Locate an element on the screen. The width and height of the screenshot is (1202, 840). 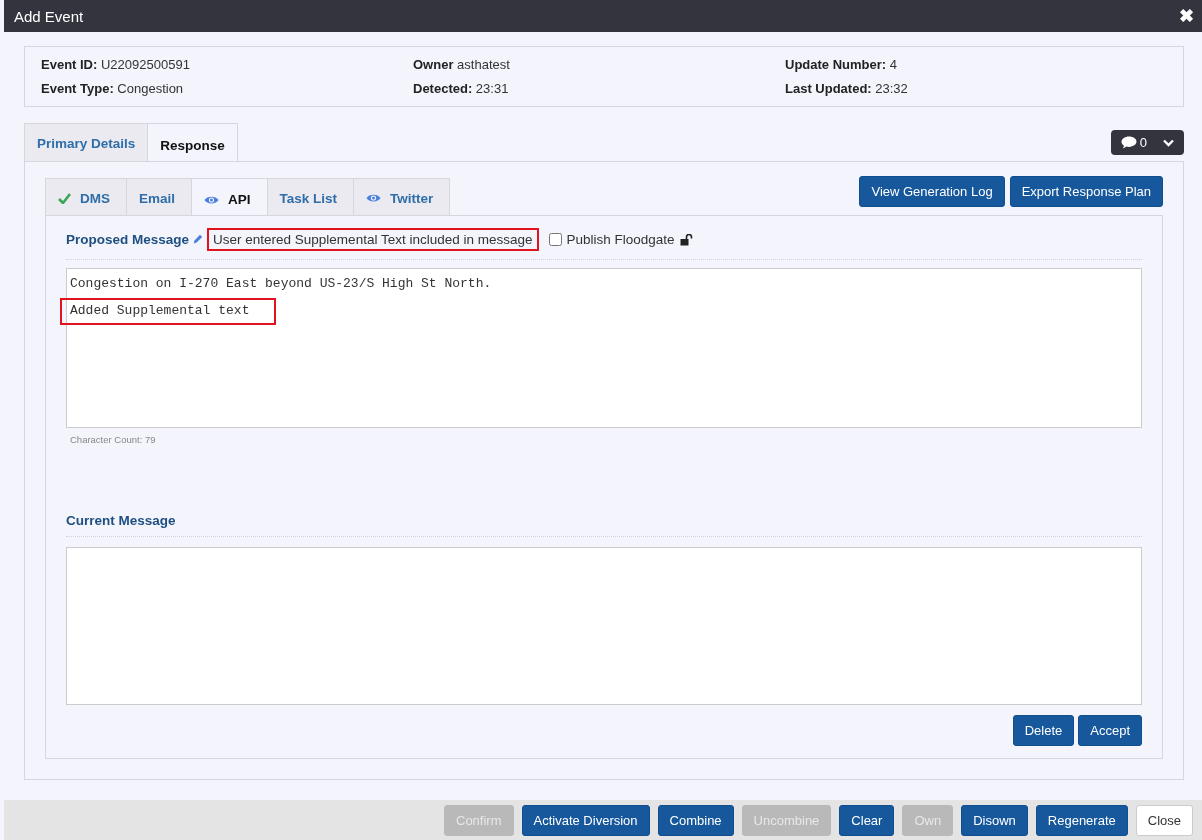
supplemental-note: User entered Supplemental Text included in message is located at coordinates (373, 239).